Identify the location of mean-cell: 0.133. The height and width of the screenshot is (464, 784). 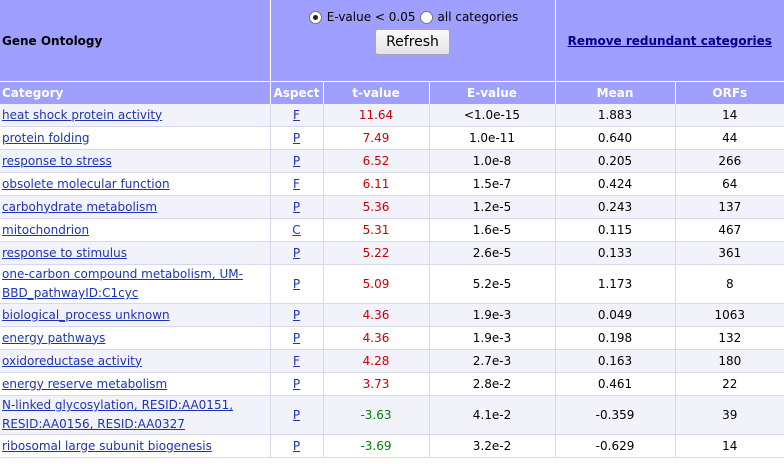
(615, 253).